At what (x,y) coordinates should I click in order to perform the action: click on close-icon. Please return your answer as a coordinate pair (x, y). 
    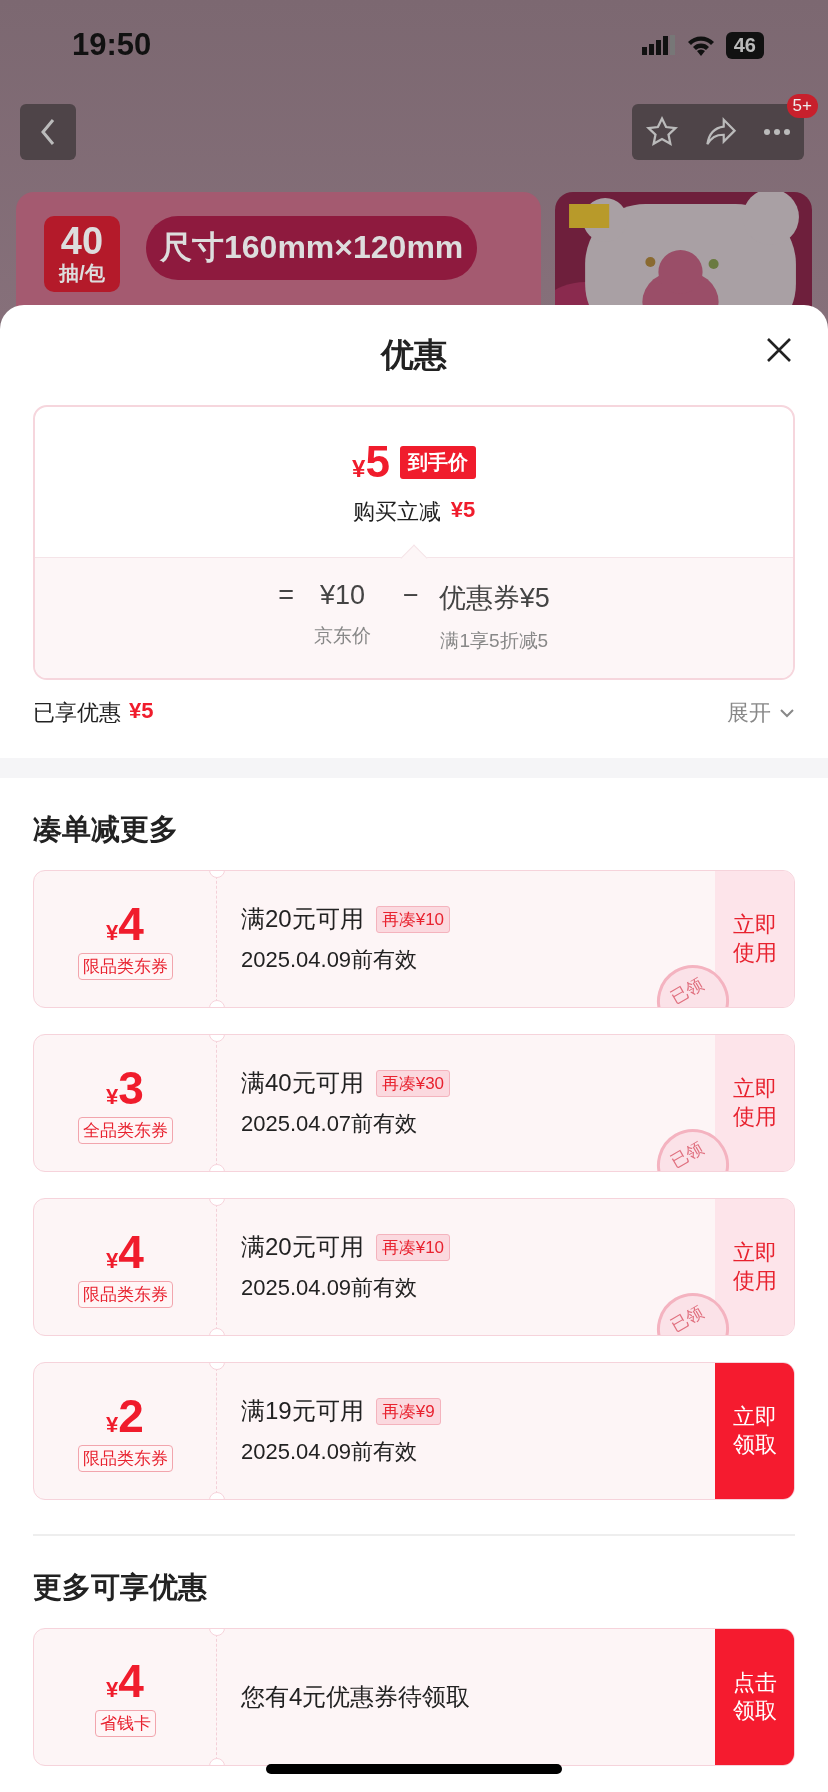
    Looking at the image, I should click on (779, 350).